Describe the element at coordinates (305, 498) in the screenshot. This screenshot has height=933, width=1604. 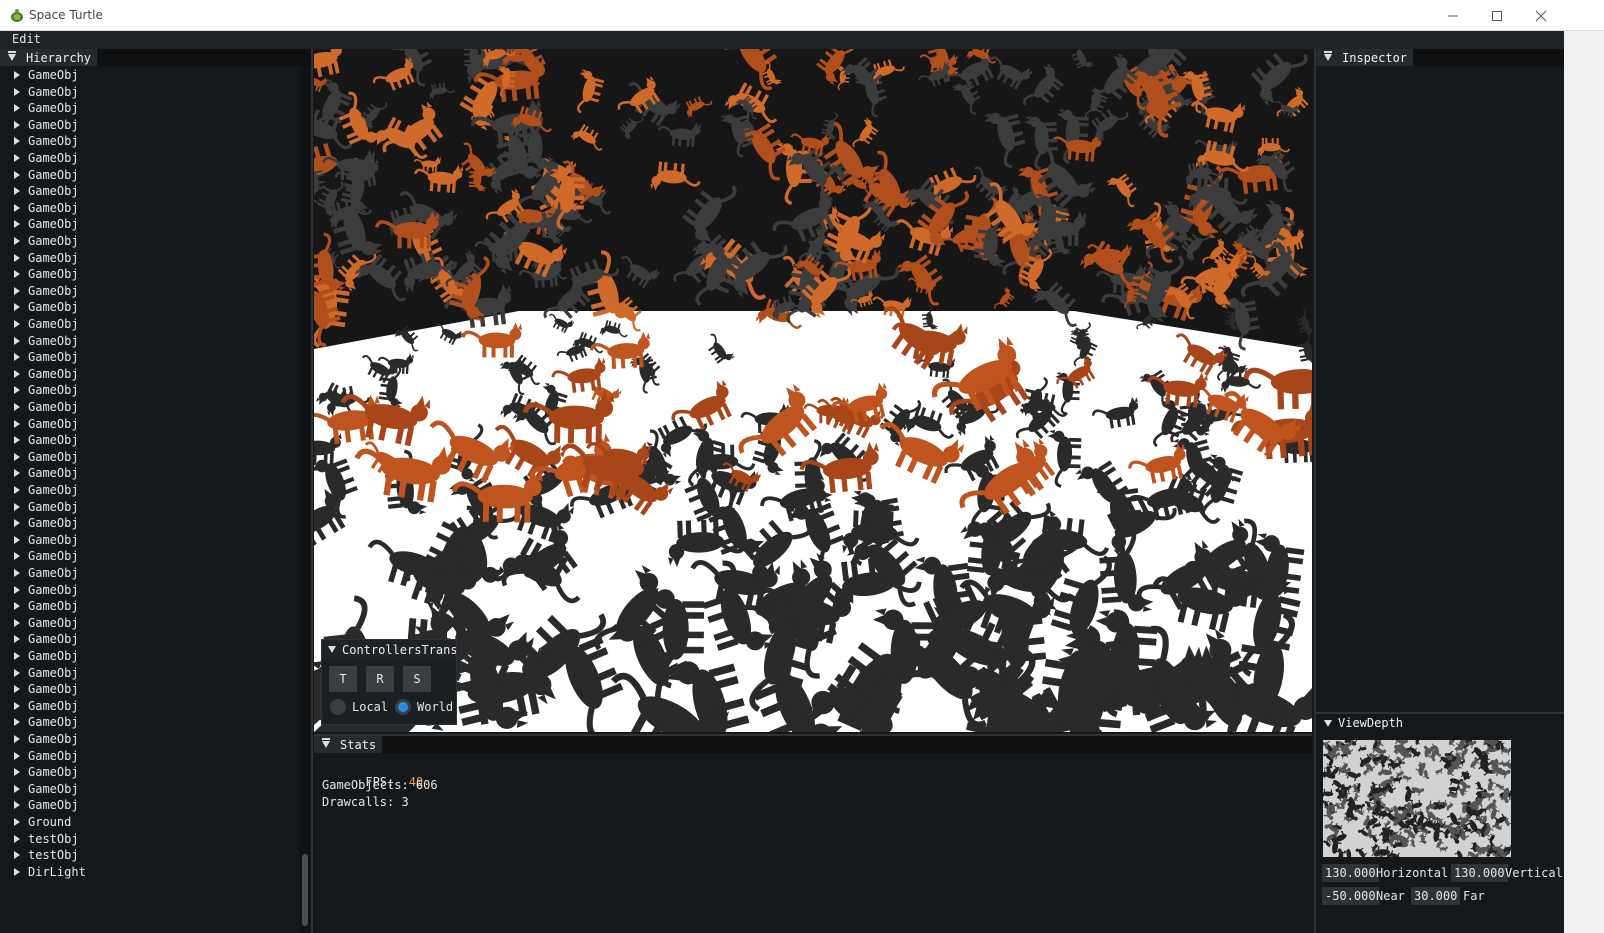
I see `hierarchy-scrollbar` at that location.